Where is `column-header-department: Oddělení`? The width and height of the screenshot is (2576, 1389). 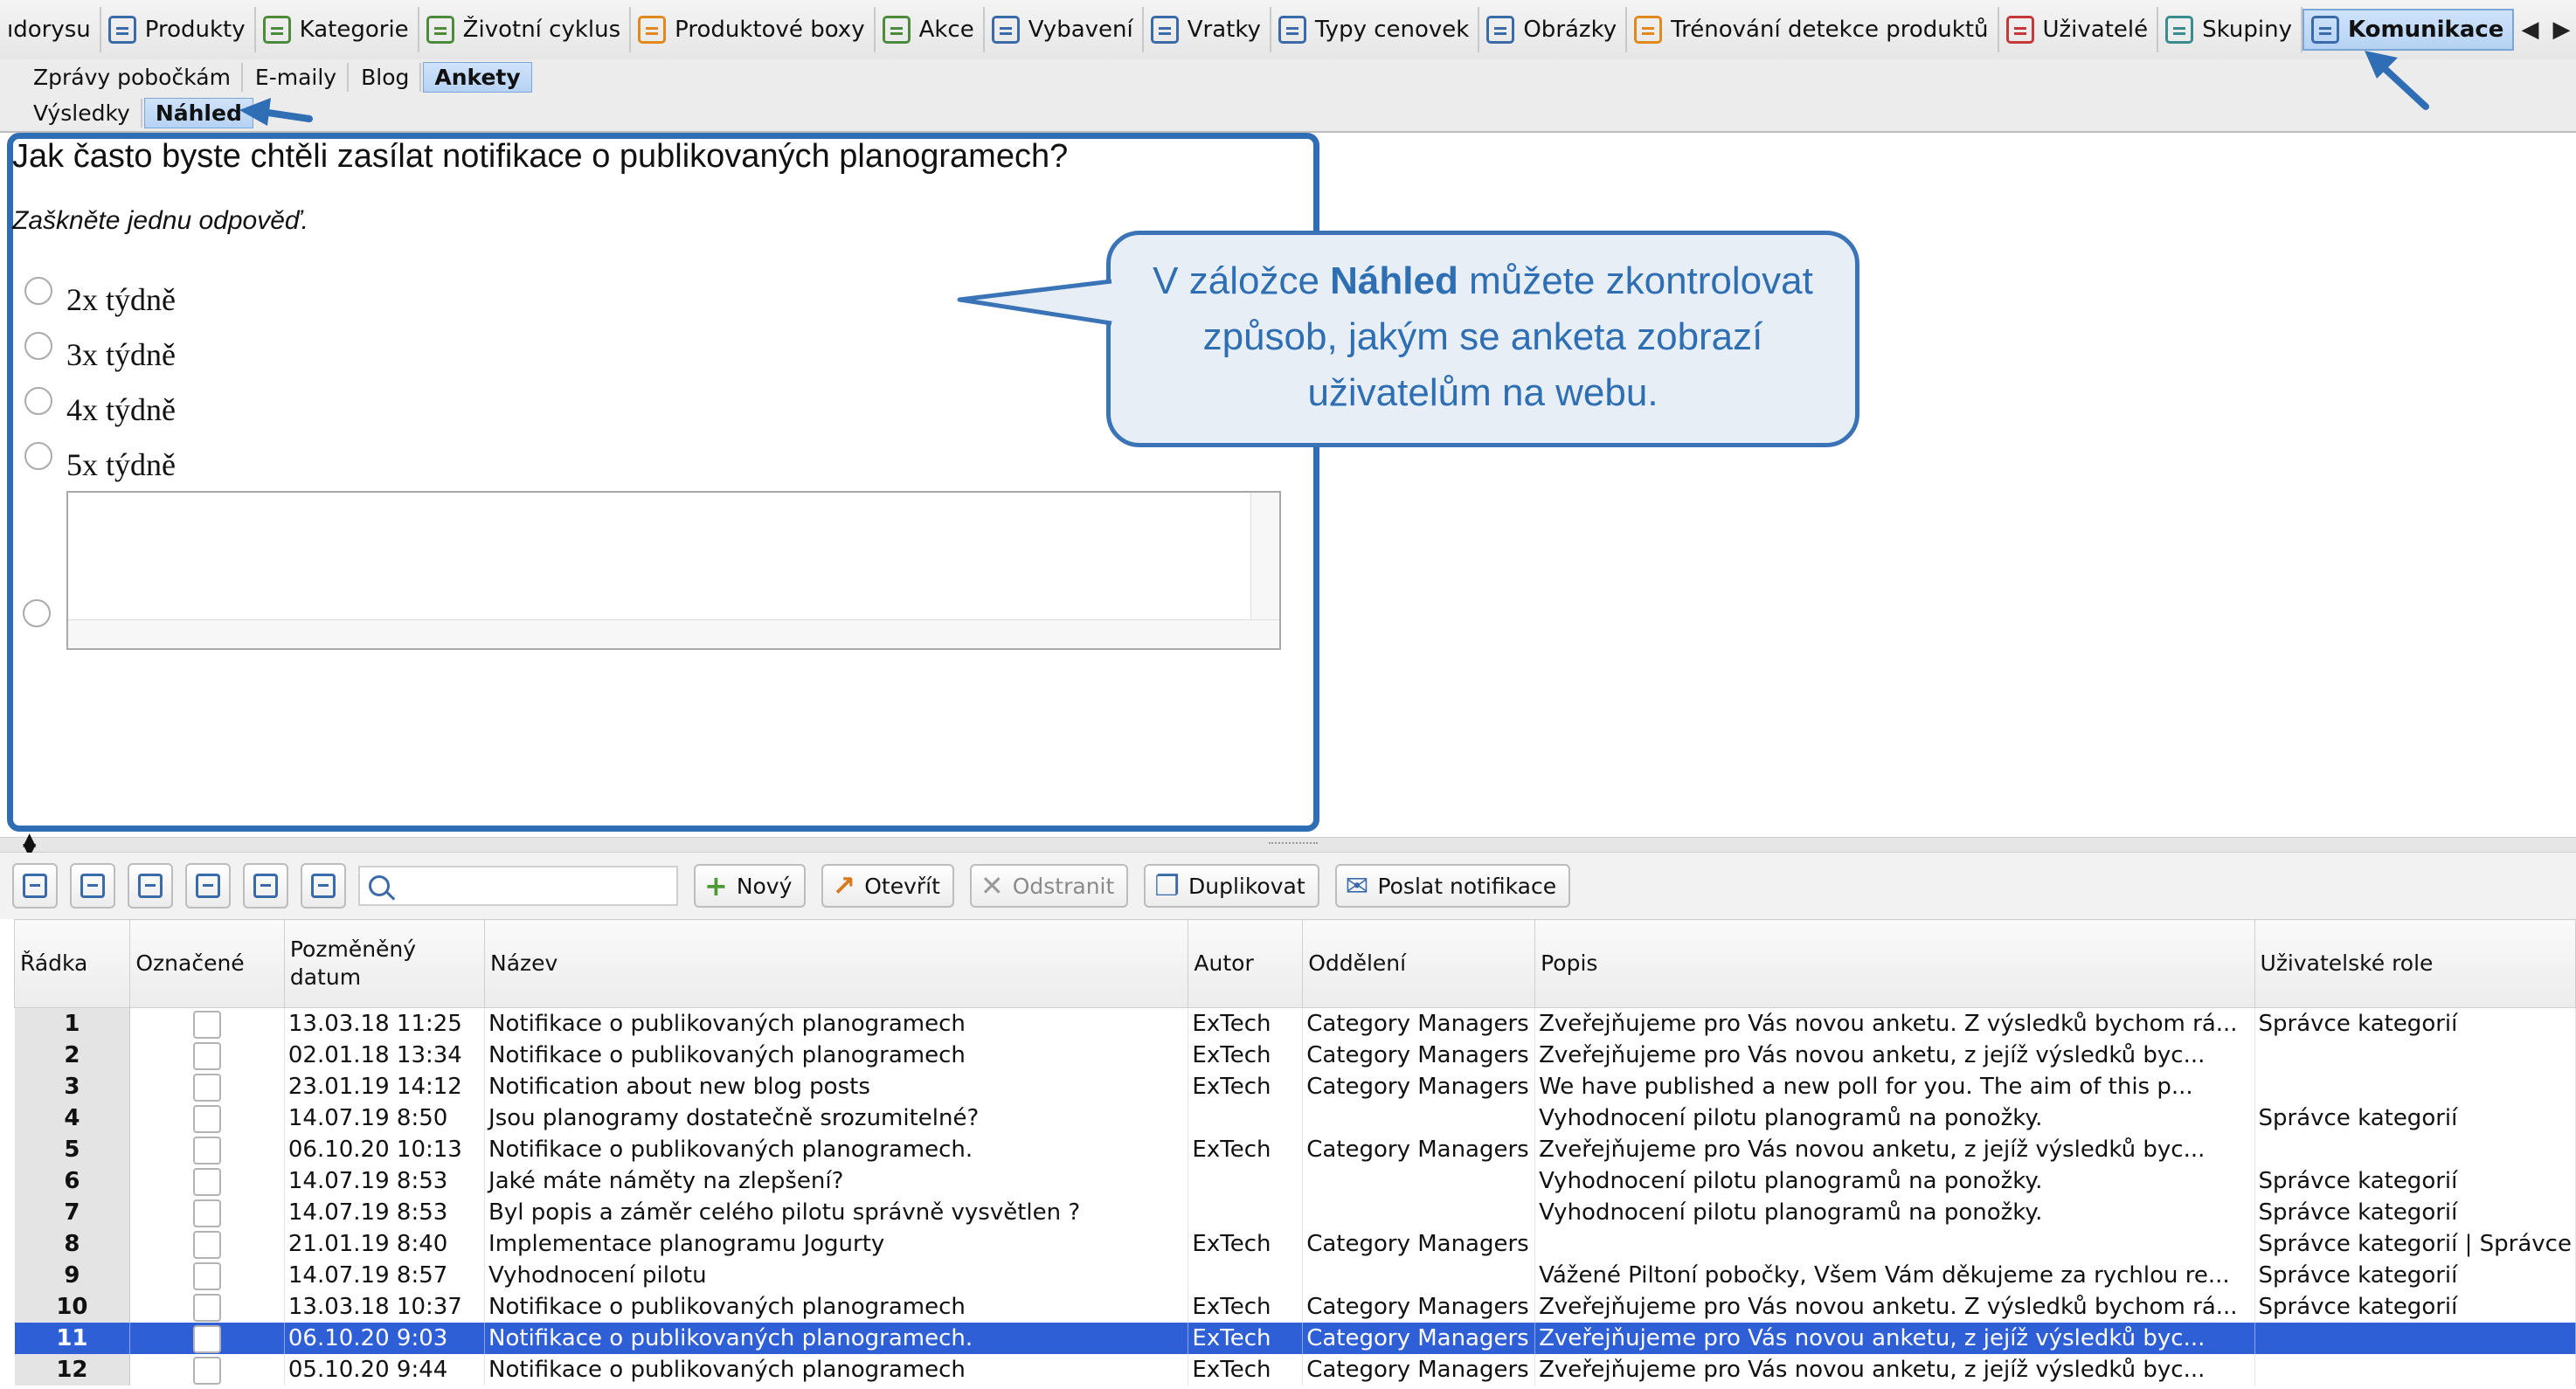 column-header-department: Oddělení is located at coordinates (1419, 964).